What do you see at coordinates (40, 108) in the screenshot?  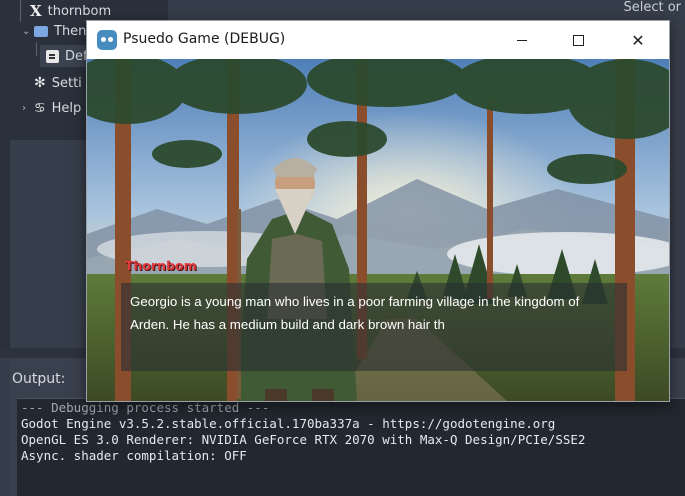 I see `help-icon: ♋` at bounding box center [40, 108].